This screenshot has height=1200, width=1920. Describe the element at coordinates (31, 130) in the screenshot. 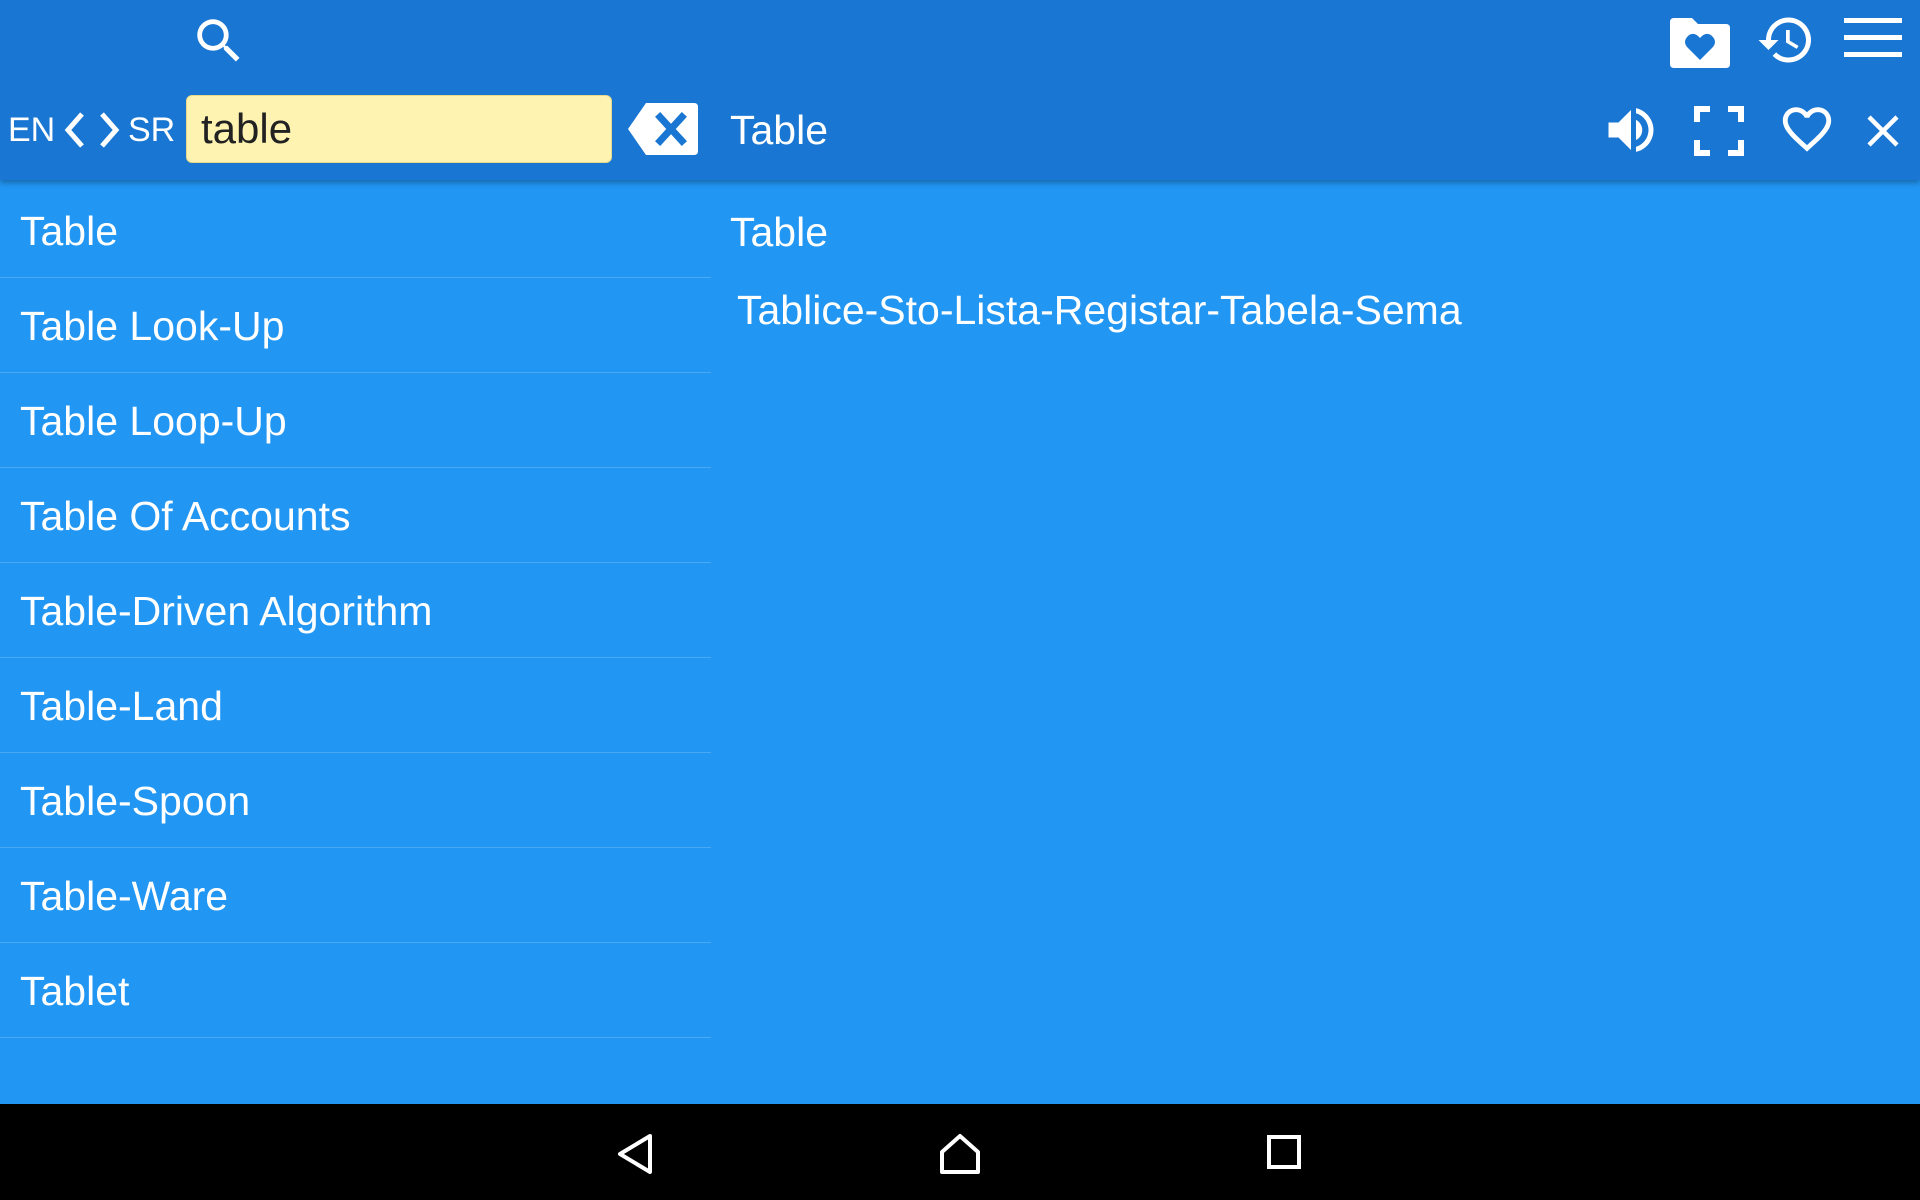

I see `source-language: EN` at that location.